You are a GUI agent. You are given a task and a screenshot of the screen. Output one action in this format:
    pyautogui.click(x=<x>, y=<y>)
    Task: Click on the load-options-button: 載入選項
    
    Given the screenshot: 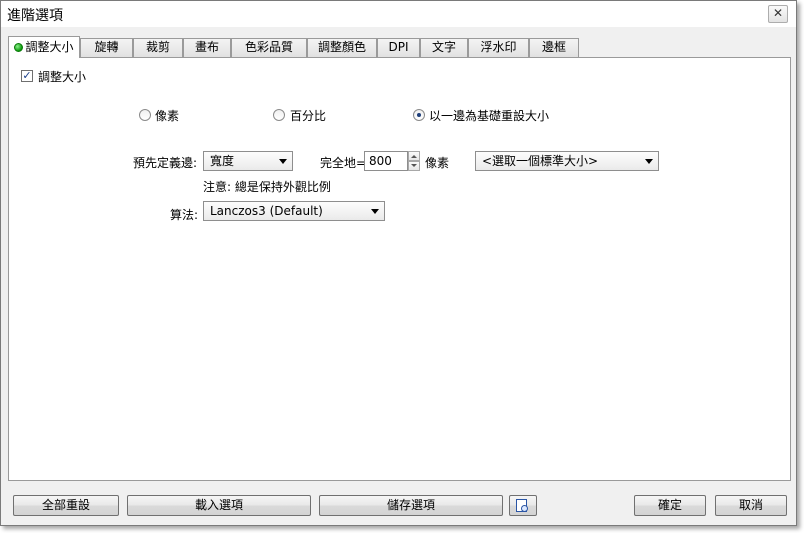 What is the action you would take?
    pyautogui.click(x=219, y=505)
    